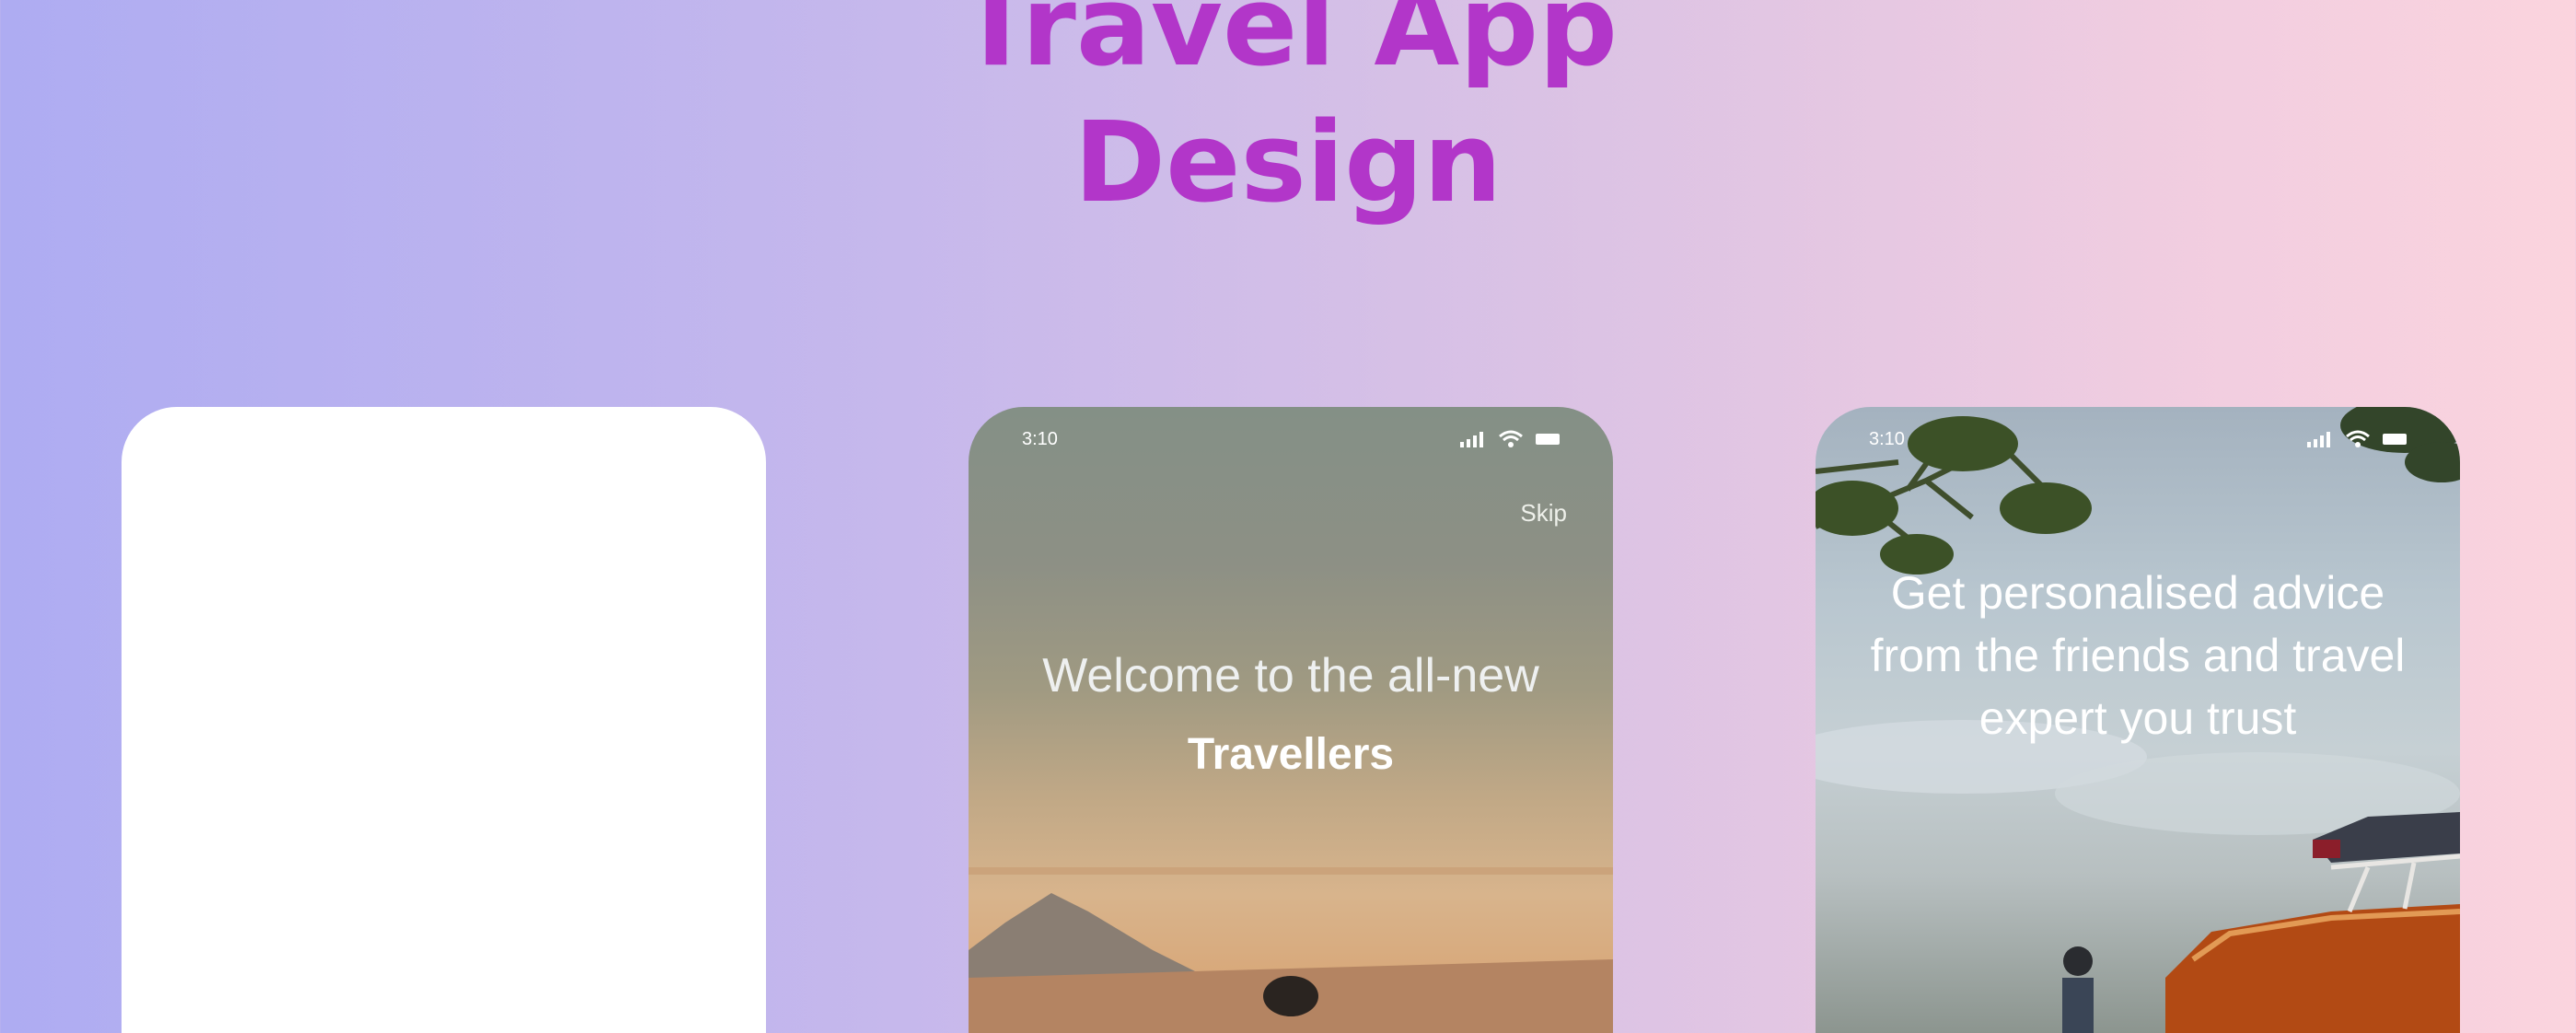  Describe the element at coordinates (2137, 593) in the screenshot. I see `advice-line-1: Get personalised advice` at that location.